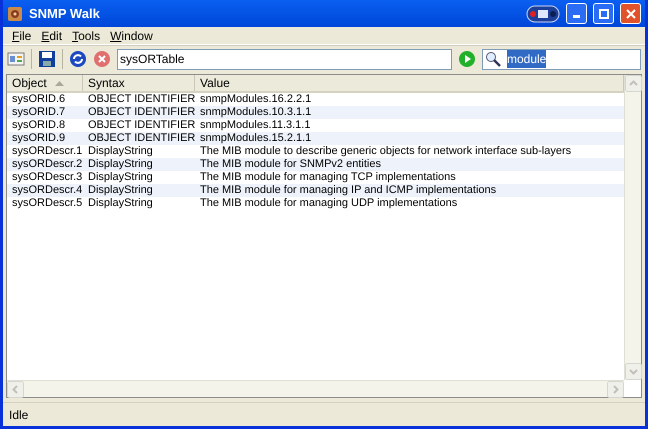 This screenshot has height=429, width=648. Describe the element at coordinates (102, 59) in the screenshot. I see `stop-icon` at that location.